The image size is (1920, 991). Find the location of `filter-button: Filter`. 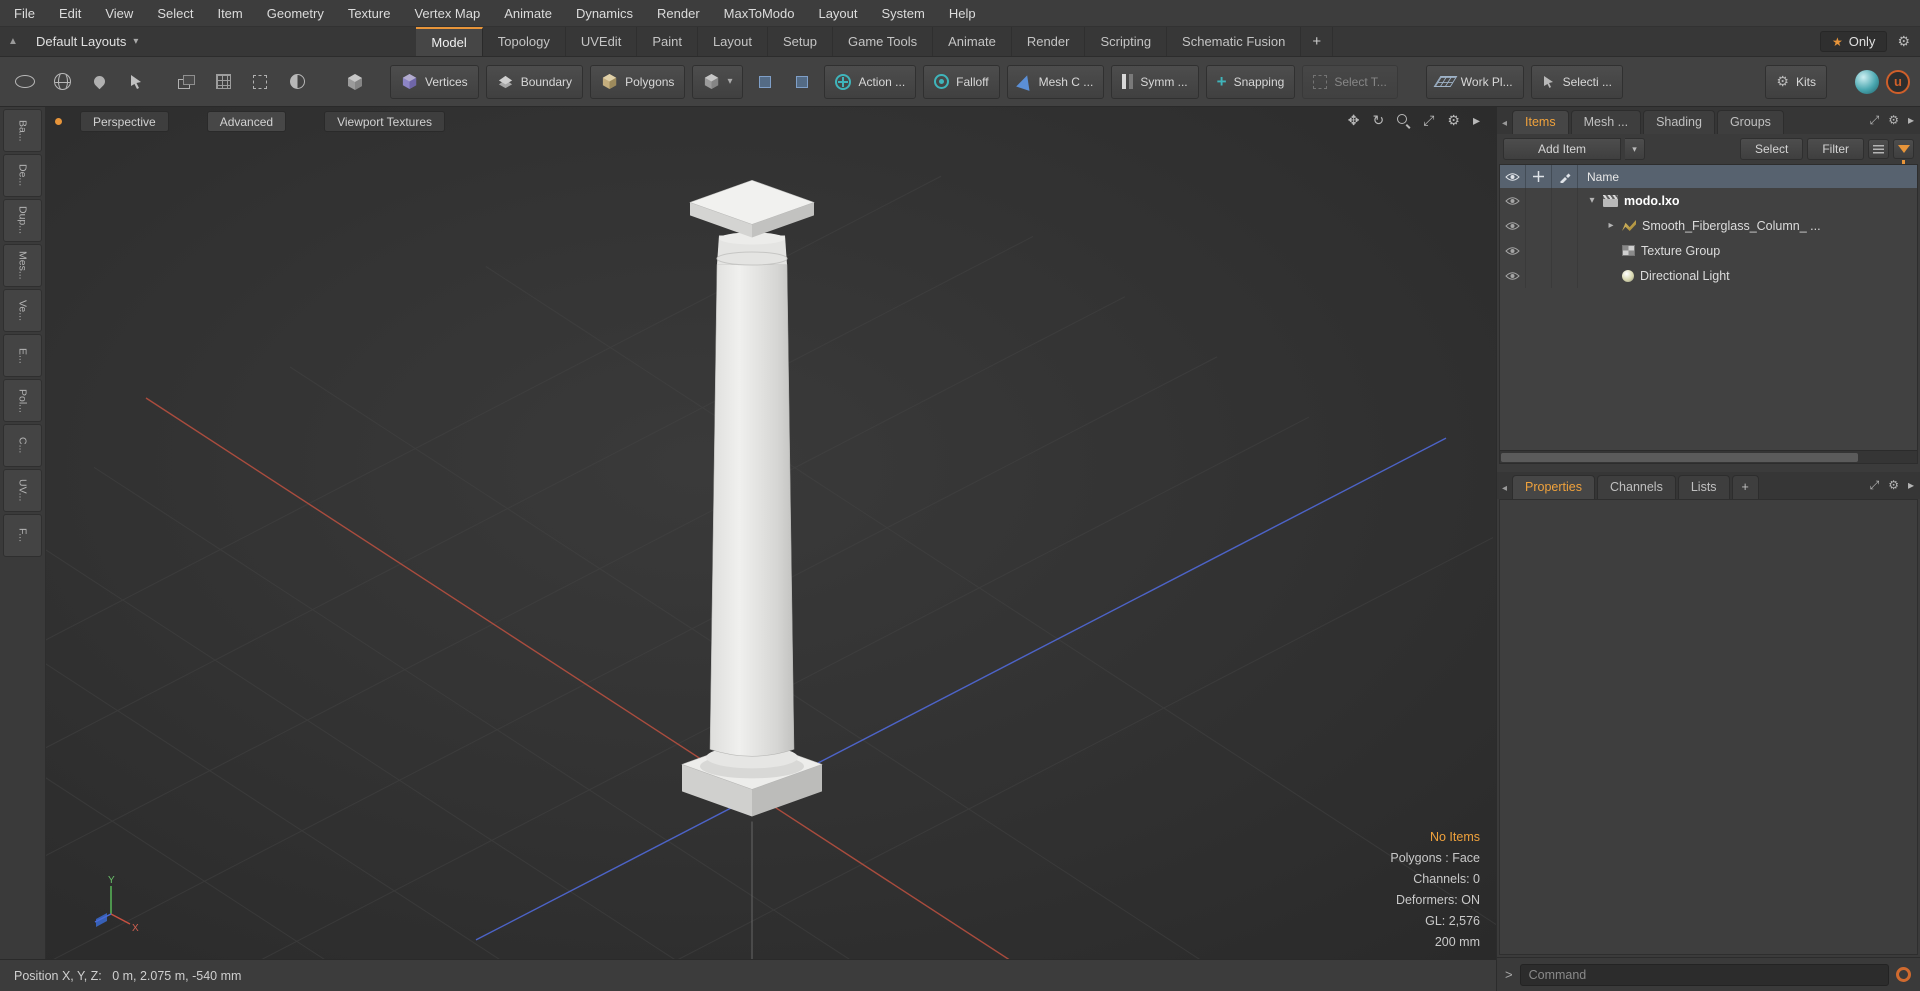

filter-button: Filter is located at coordinates (1835, 149).